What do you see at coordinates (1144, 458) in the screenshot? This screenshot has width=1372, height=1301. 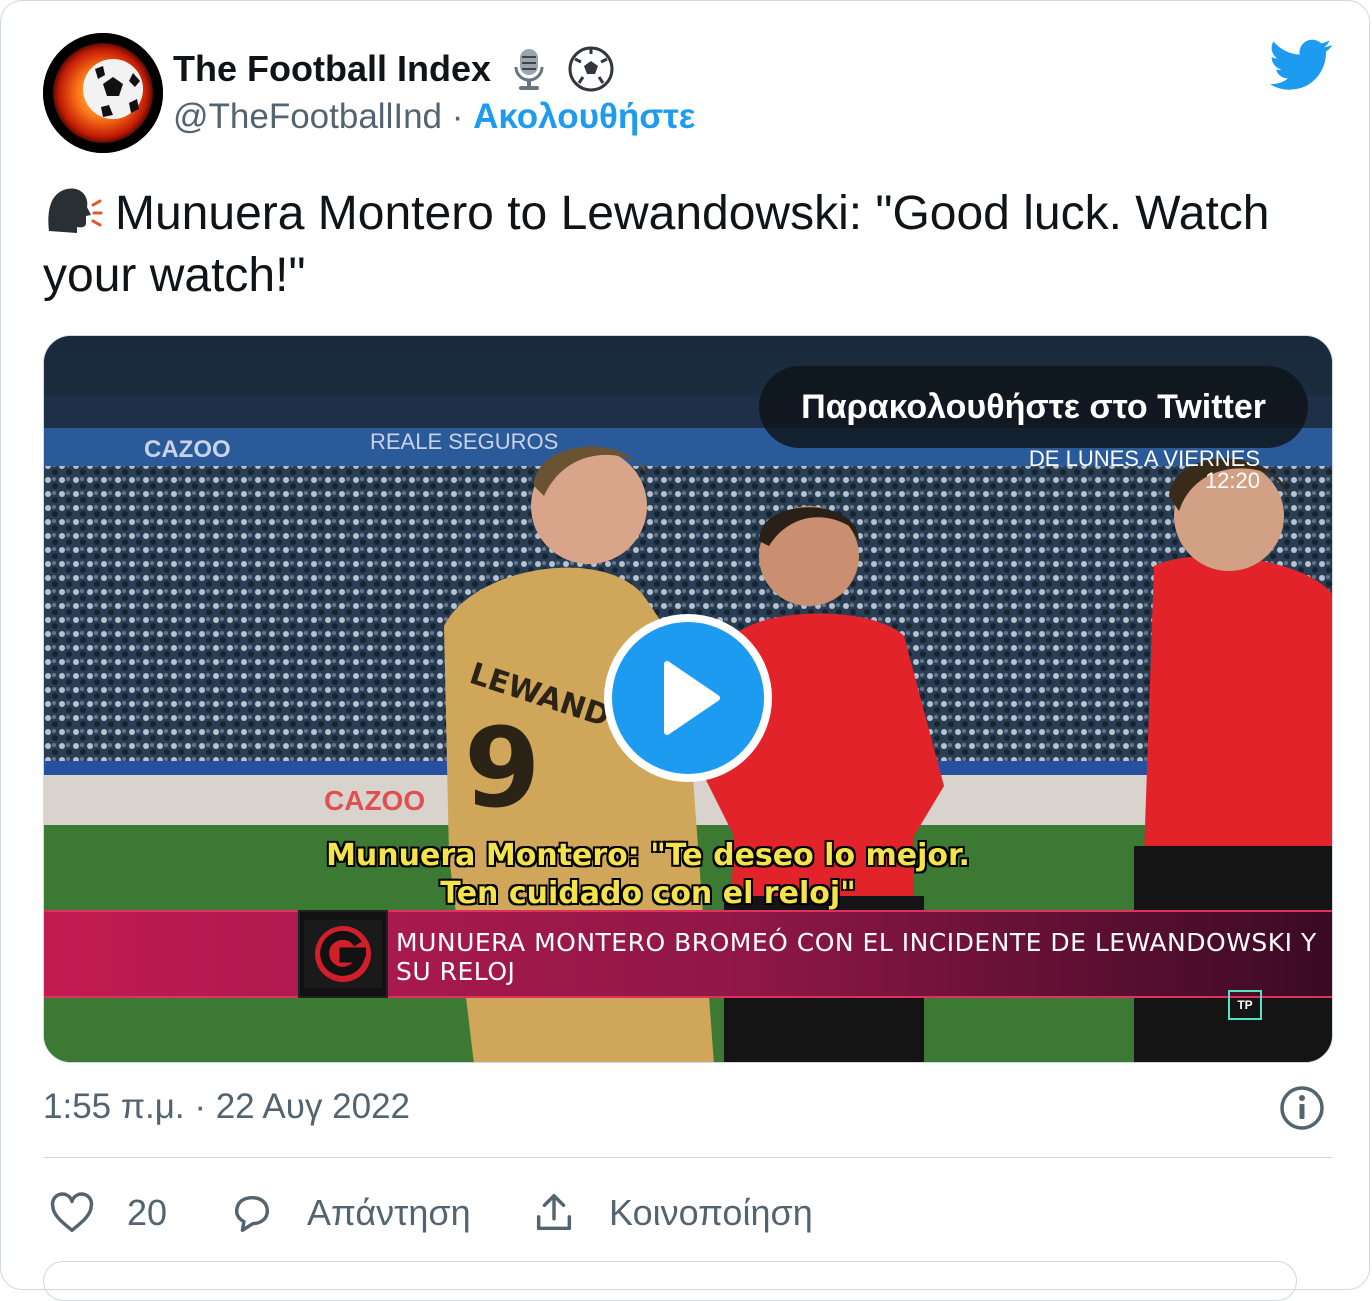 I see `tv-schedule-days: DE LUNES A VIERNES` at bounding box center [1144, 458].